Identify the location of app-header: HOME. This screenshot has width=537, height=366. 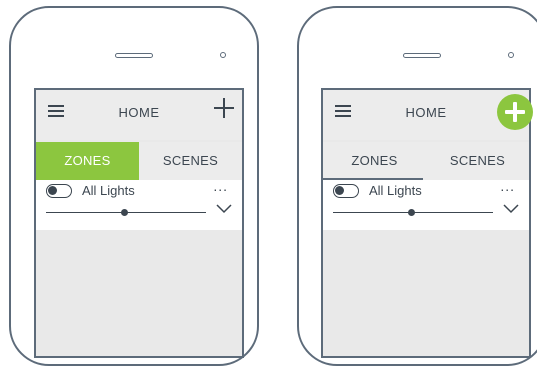
(139, 115).